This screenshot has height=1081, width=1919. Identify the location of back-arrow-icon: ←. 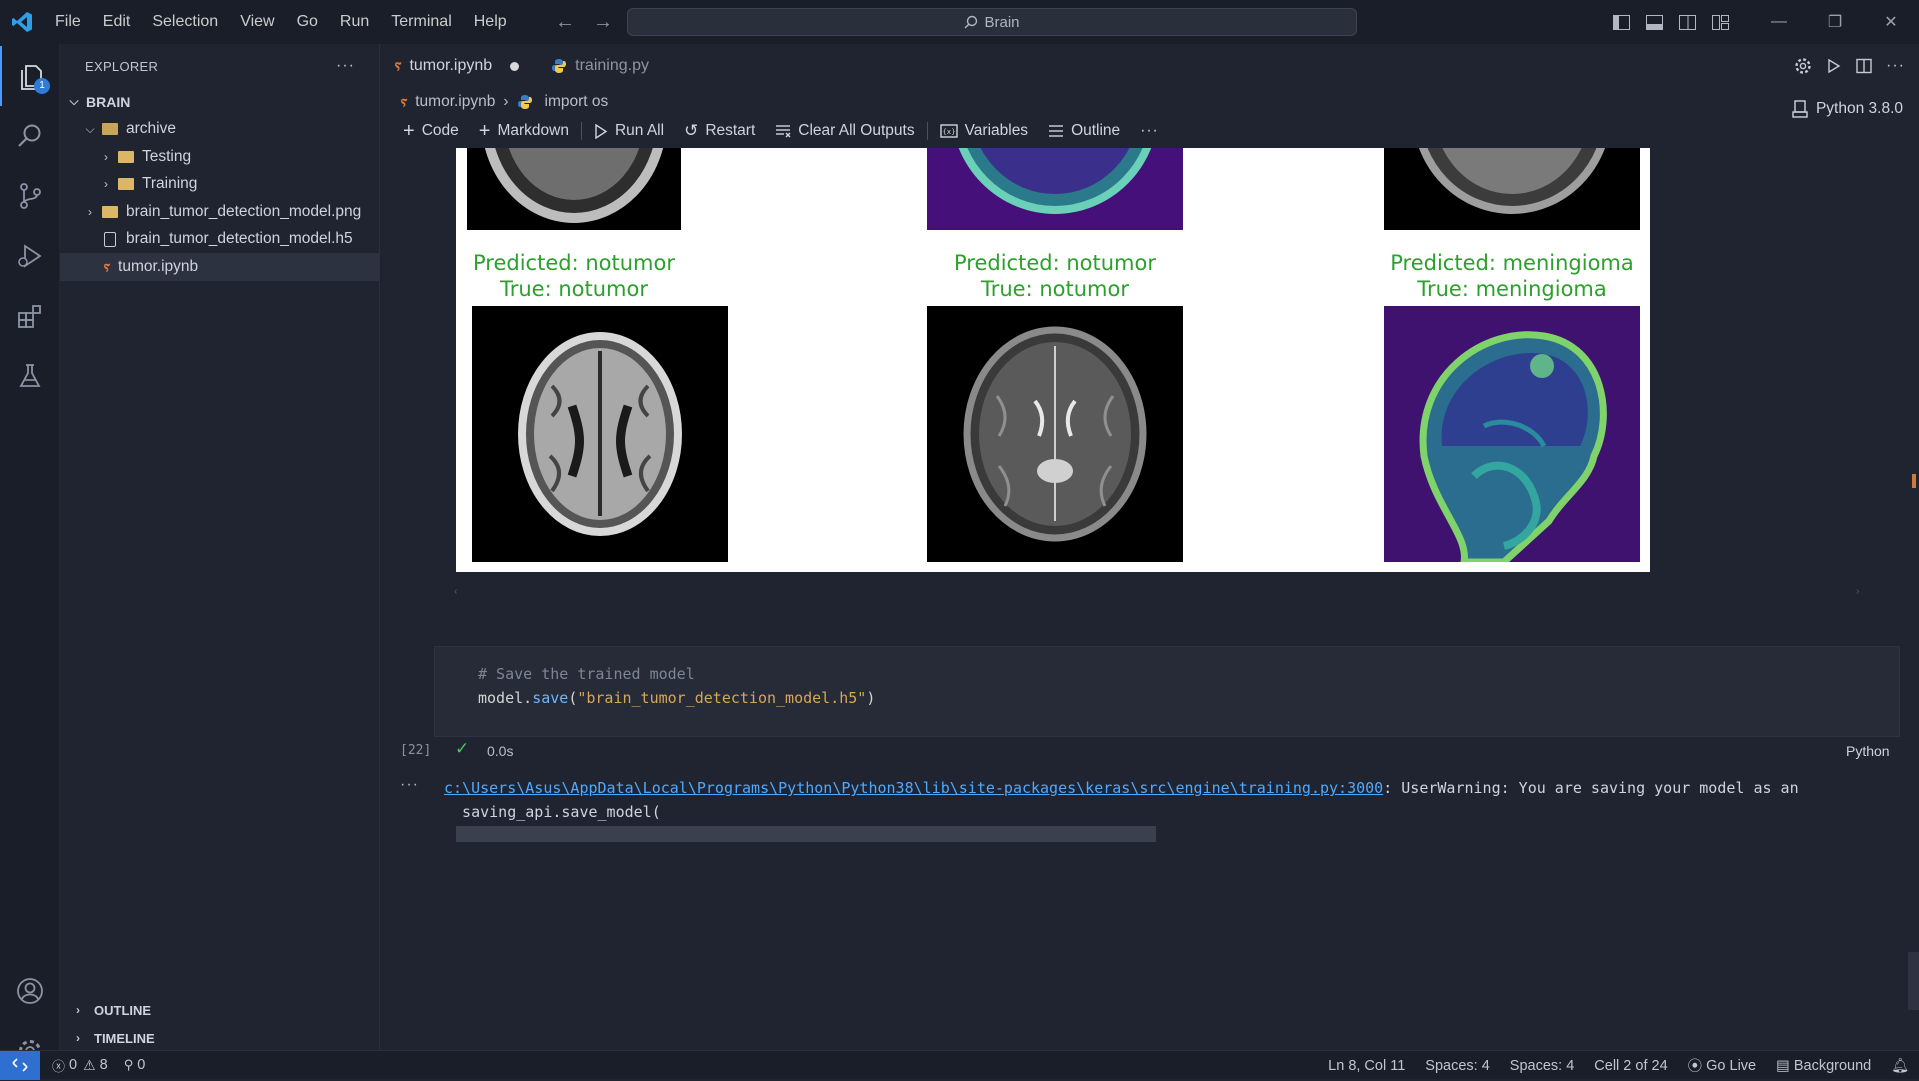
(565, 22).